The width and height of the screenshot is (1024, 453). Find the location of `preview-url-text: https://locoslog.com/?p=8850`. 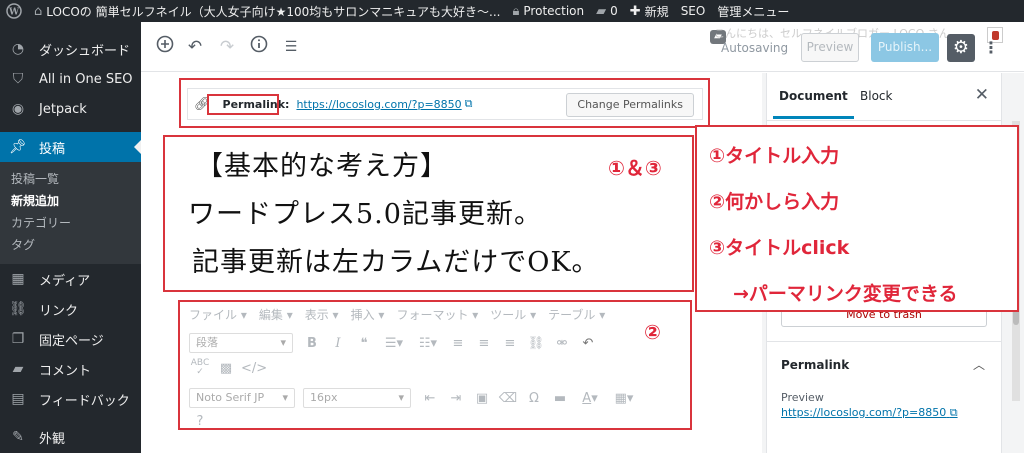

preview-url-text: https://locoslog.com/?p=8850 is located at coordinates (864, 412).